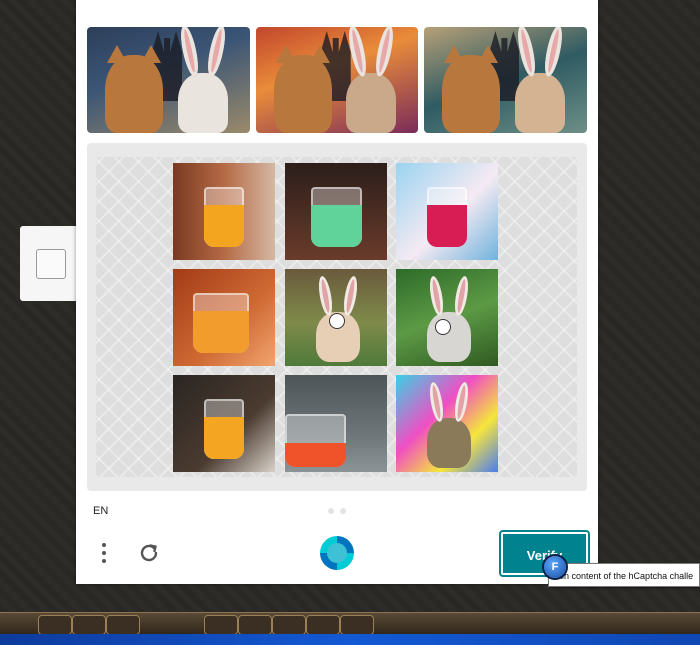  I want to click on game-toolbar, so click(350, 623).